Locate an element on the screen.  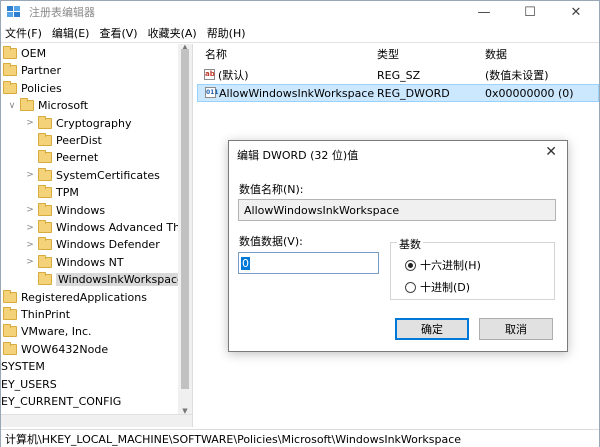
cancel-button: 取消 is located at coordinates (516, 329).